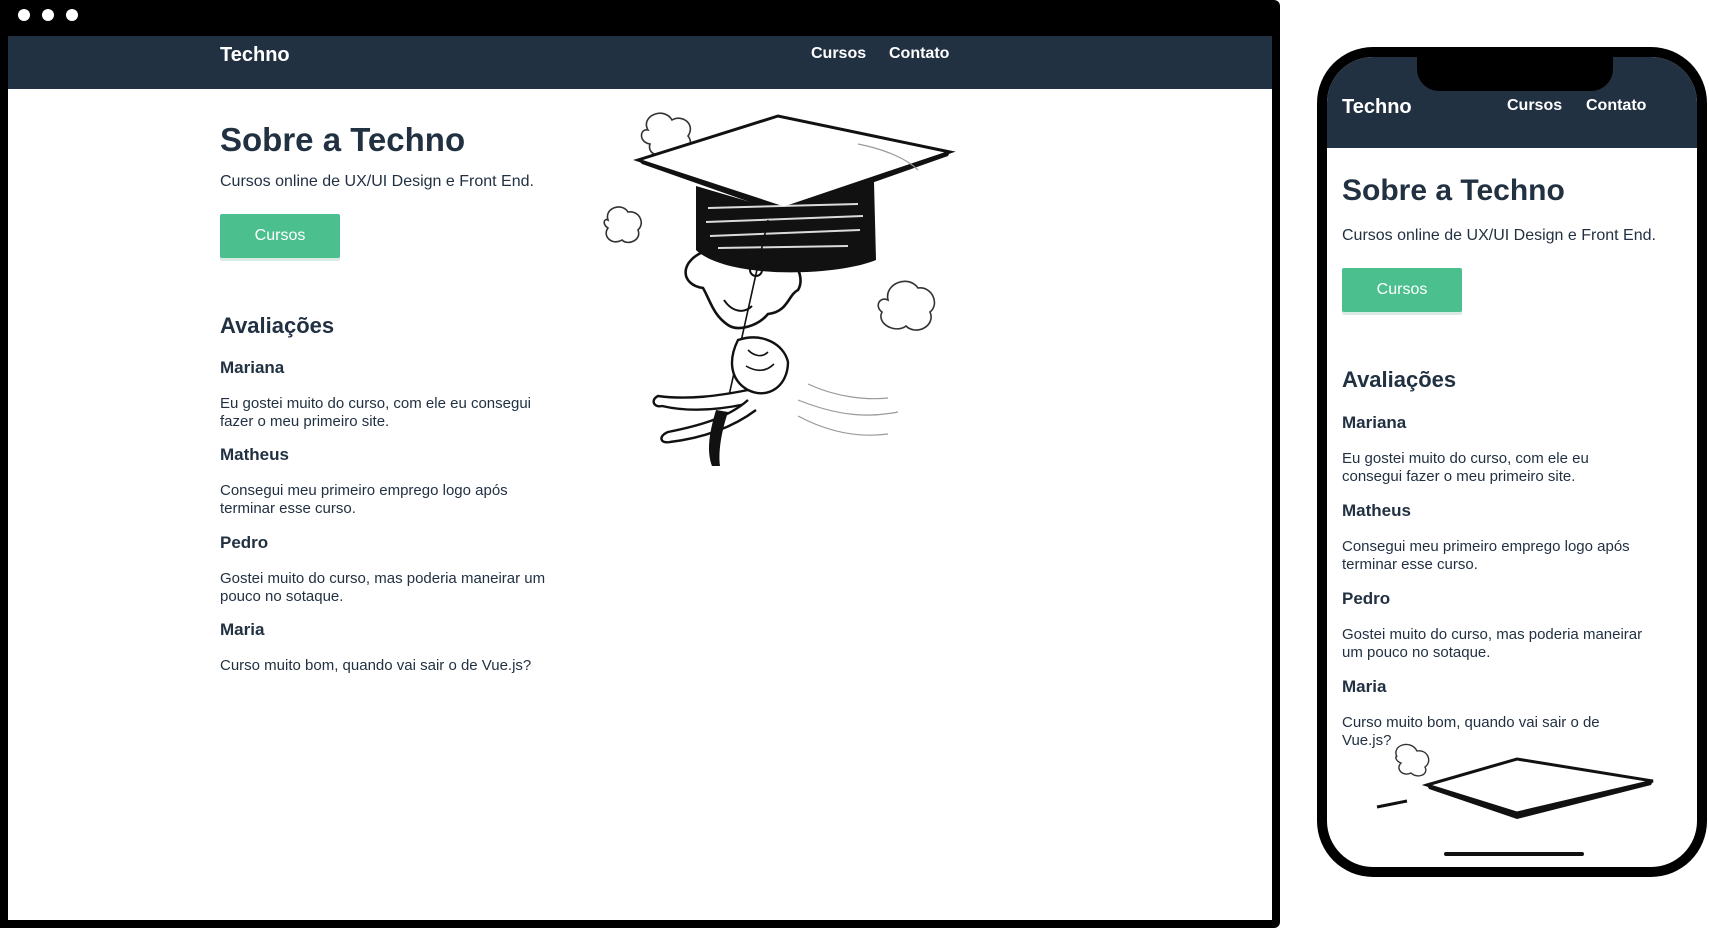  What do you see at coordinates (640, 62) in the screenshot?
I see `desktop-navbar: Techno Cursos Contato` at bounding box center [640, 62].